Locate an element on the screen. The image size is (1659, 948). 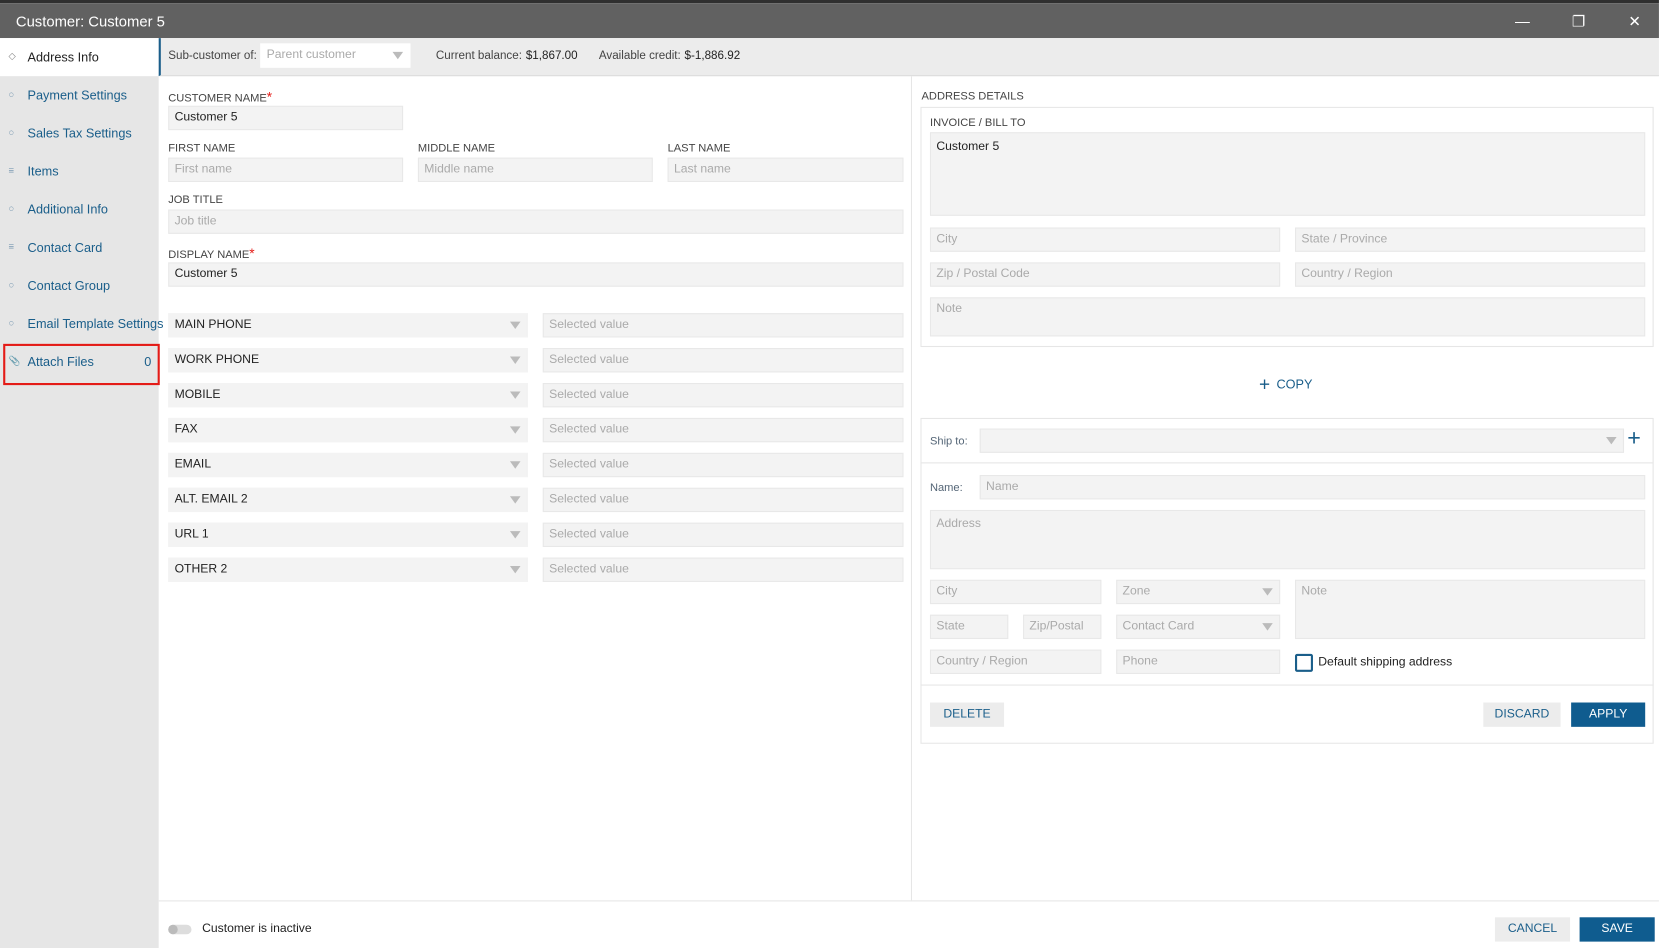
contact-type-label: URL 1 is located at coordinates (191, 534).